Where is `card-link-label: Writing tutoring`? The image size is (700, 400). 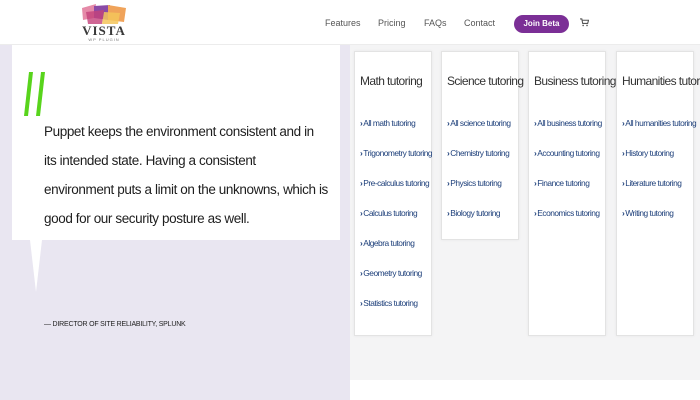
card-link-label: Writing tutoring is located at coordinates (649, 213).